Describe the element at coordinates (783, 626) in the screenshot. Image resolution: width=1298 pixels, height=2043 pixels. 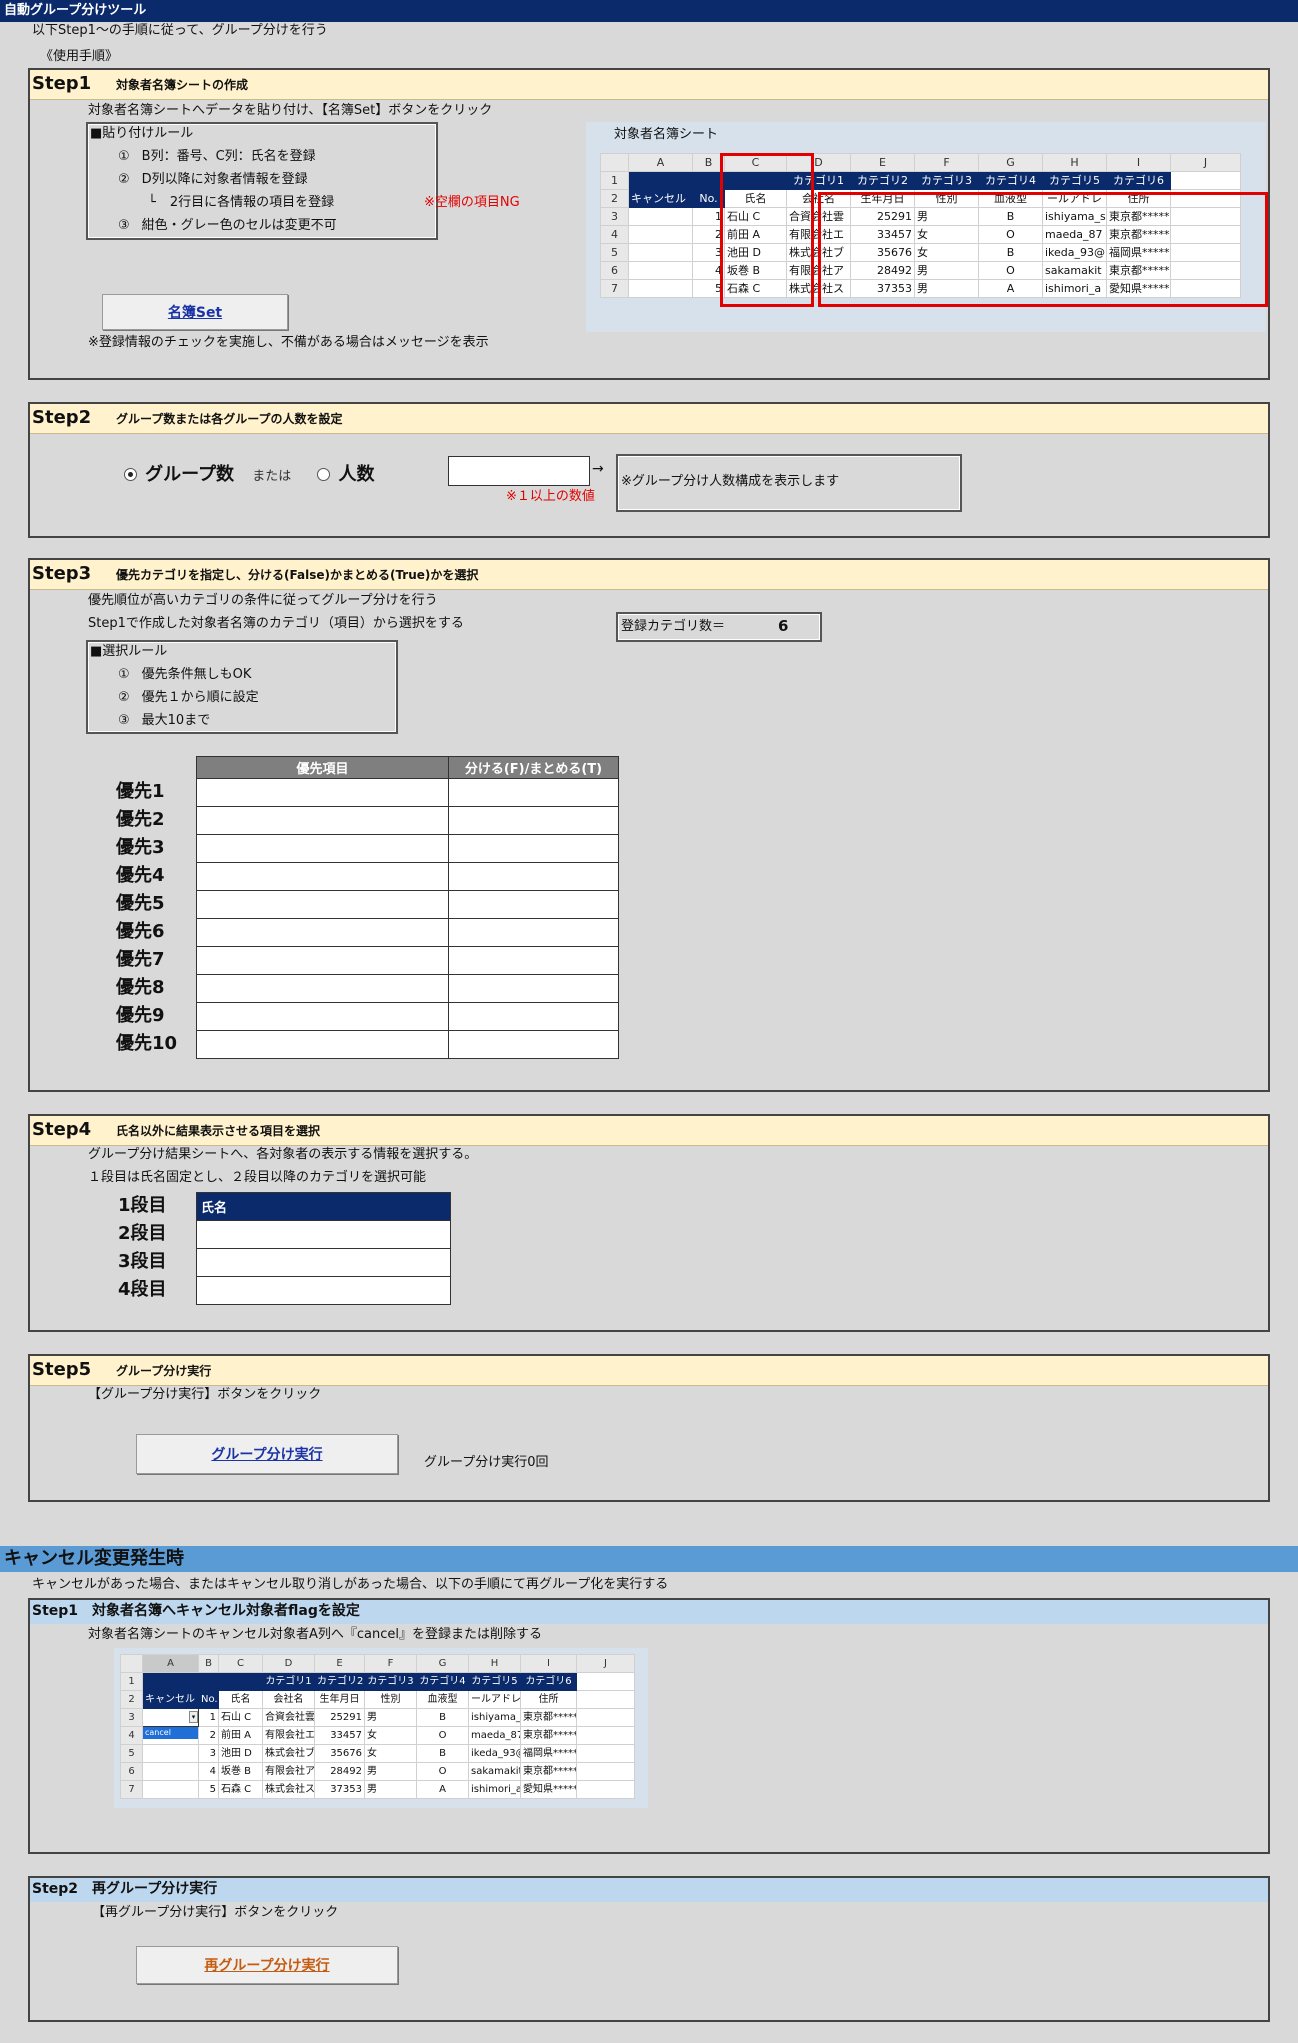
I see `category-count-value: 6` at that location.